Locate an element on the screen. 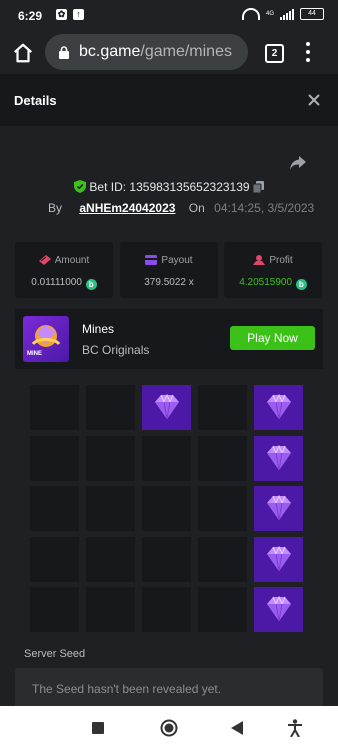 Image resolution: width=338 pixels, height=750 pixels. browser-toolbar: bc.game/game/mines 2 is located at coordinates (169, 53).